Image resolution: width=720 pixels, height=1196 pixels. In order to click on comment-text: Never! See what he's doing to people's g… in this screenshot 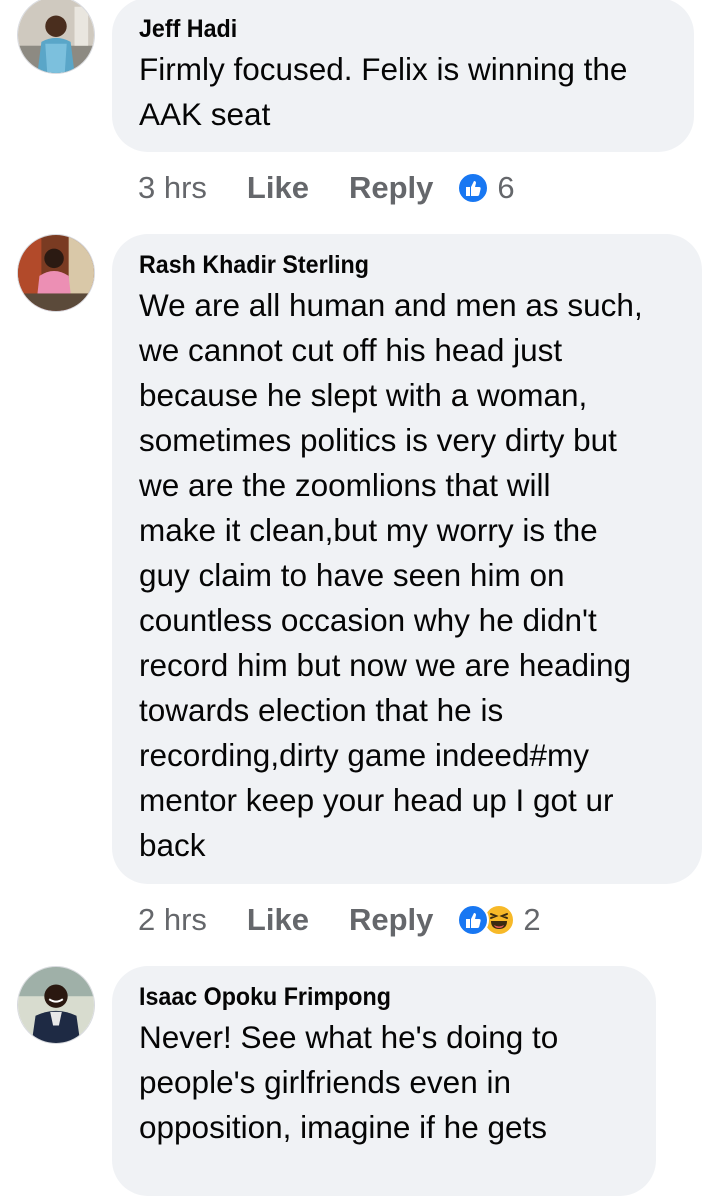, I will do `click(349, 1082)`.